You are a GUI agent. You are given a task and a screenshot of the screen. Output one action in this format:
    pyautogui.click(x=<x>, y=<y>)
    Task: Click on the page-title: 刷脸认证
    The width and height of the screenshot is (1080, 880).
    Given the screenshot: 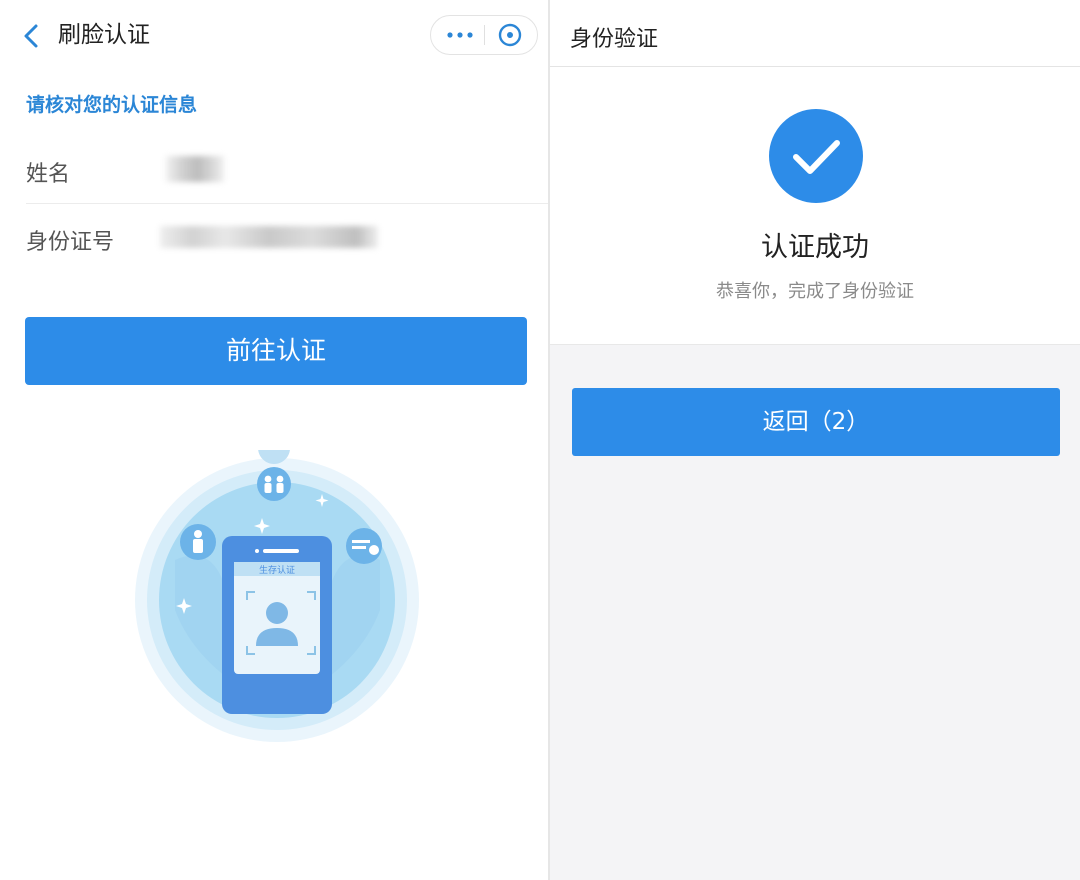 What is the action you would take?
    pyautogui.click(x=104, y=35)
    